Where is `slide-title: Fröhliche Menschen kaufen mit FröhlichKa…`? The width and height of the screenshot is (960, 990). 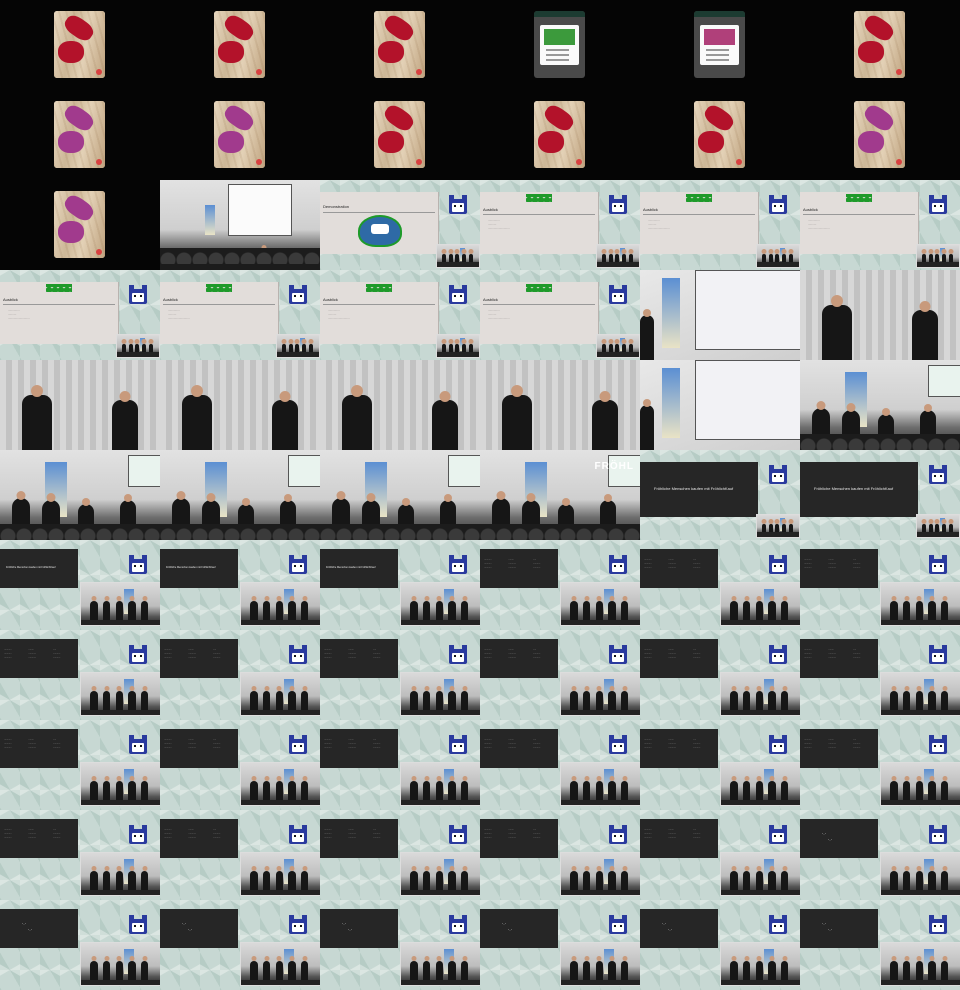 slide-title: Fröhliche Menschen kaufen mit FröhlichKa… is located at coordinates (351, 567).